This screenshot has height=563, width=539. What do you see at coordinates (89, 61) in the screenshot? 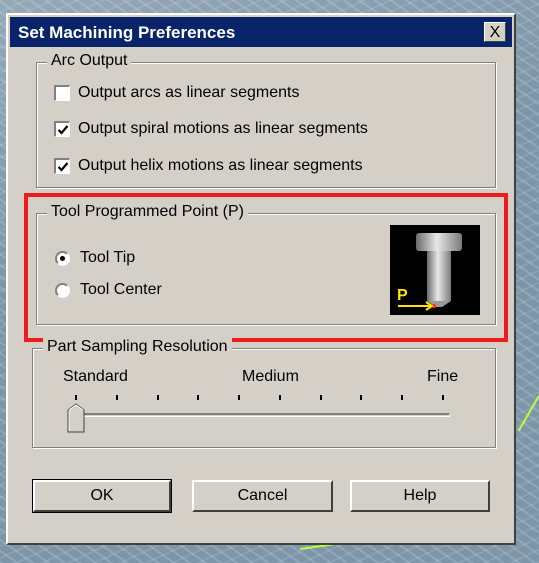
I see `arc-output-legend: Arc Output` at bounding box center [89, 61].